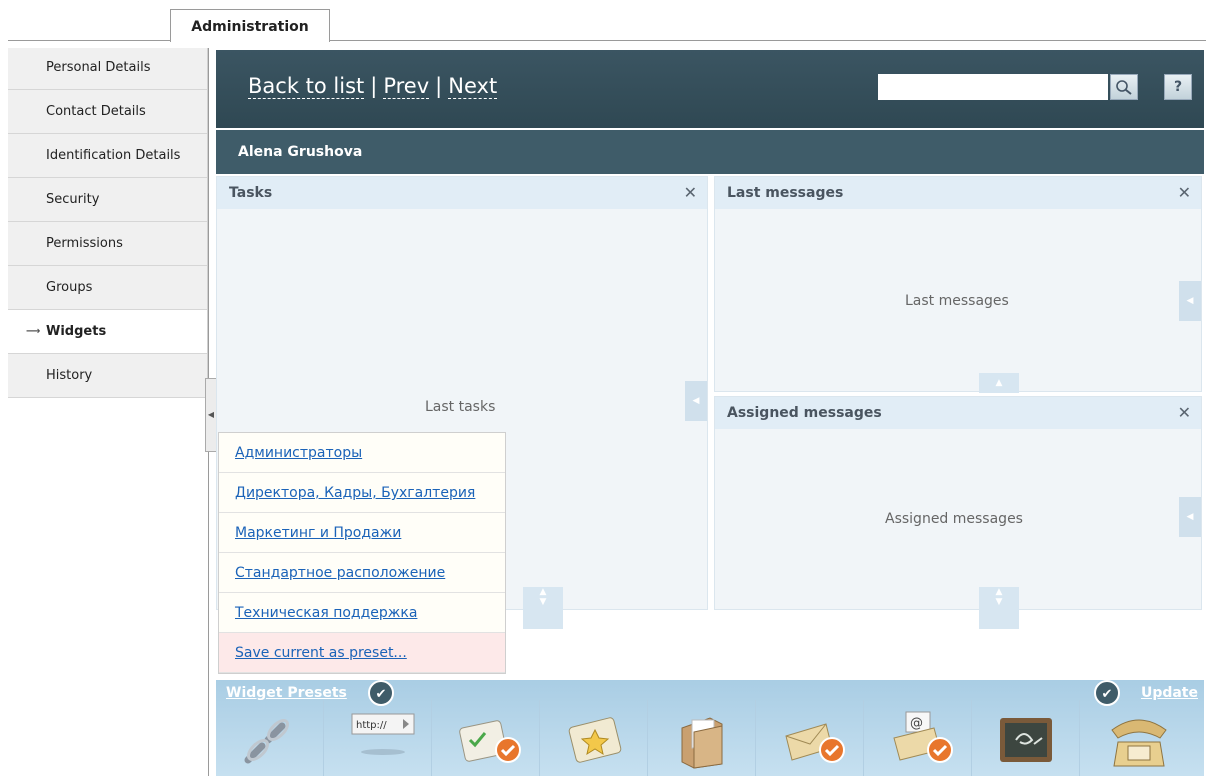 This screenshot has height=776, width=1206. What do you see at coordinates (993, 87) in the screenshot?
I see `search-input` at bounding box center [993, 87].